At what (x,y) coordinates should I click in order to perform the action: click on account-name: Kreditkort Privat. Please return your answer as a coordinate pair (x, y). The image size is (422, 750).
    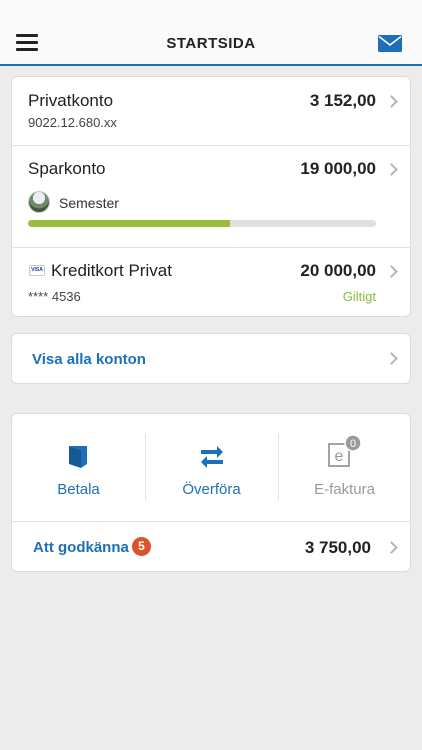
    Looking at the image, I should click on (111, 270).